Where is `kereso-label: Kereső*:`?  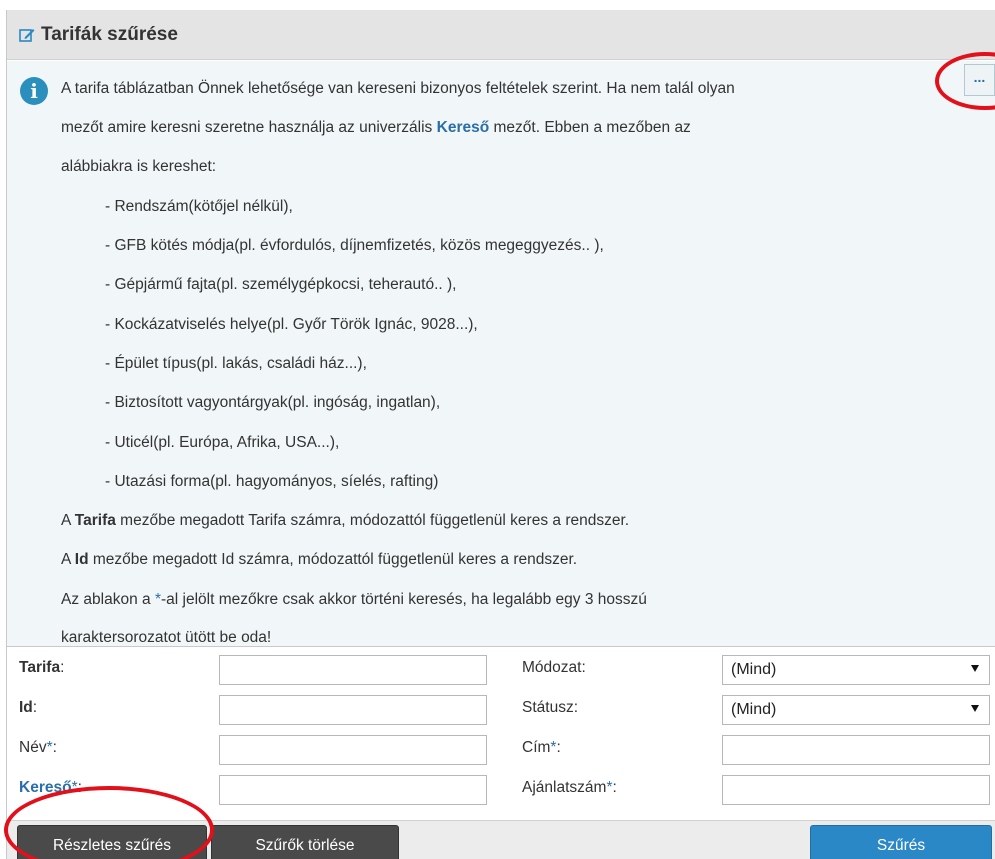 kereso-label: Kereső*: is located at coordinates (50, 787).